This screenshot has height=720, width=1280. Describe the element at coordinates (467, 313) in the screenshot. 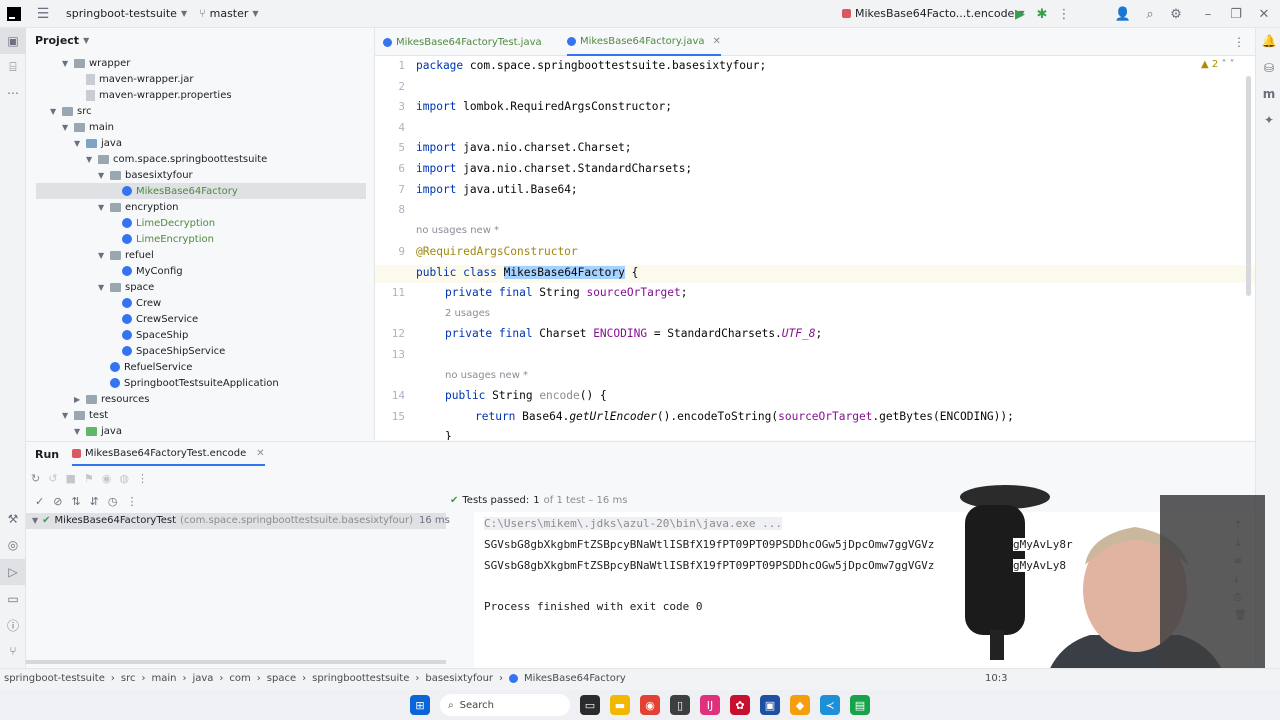

I see `code-vision-hint: 2 usages` at that location.